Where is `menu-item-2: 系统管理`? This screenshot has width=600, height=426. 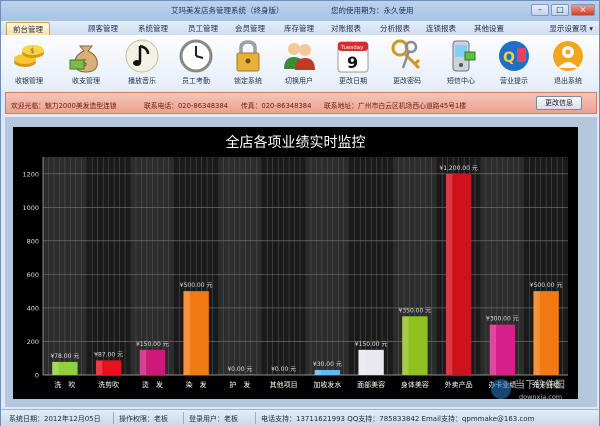 menu-item-2: 系统管理 is located at coordinates (153, 28).